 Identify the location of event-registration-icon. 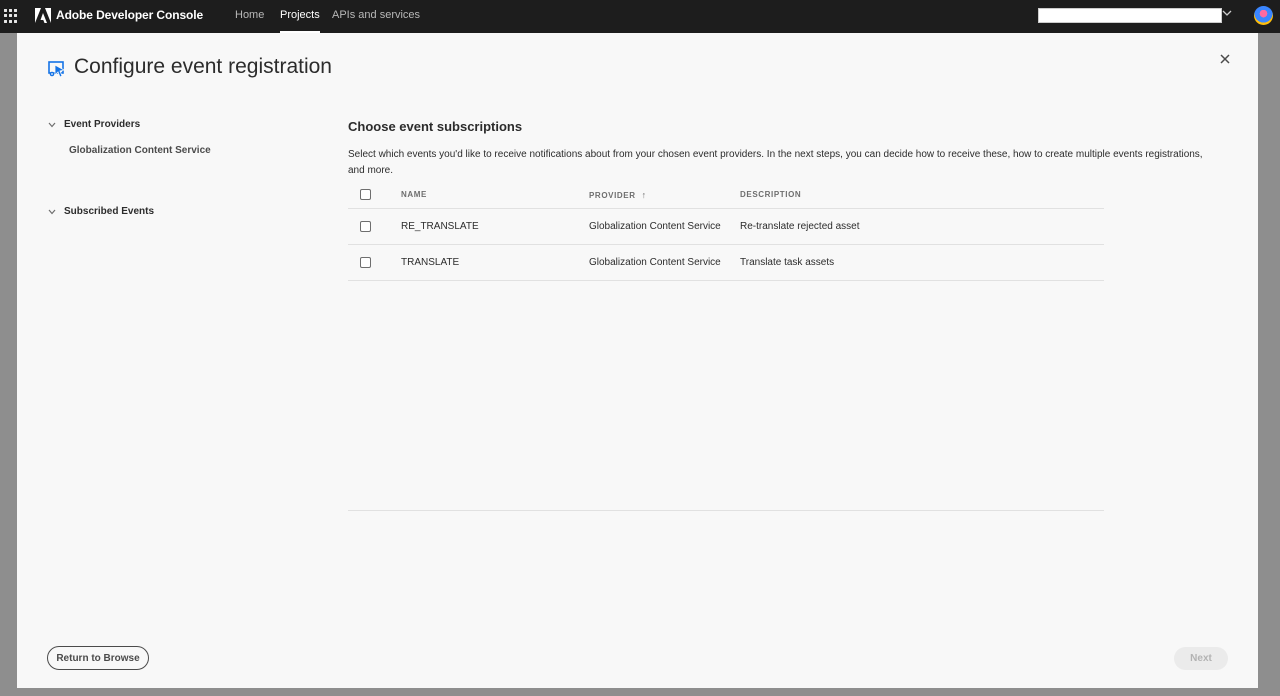
(57, 69).